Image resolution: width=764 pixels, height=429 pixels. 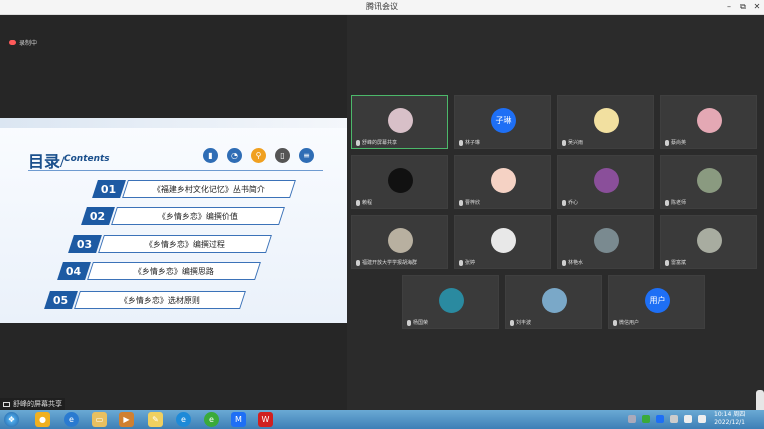 I want to click on participant-tile: 舒峰的屏幕共享, so click(x=399, y=122).